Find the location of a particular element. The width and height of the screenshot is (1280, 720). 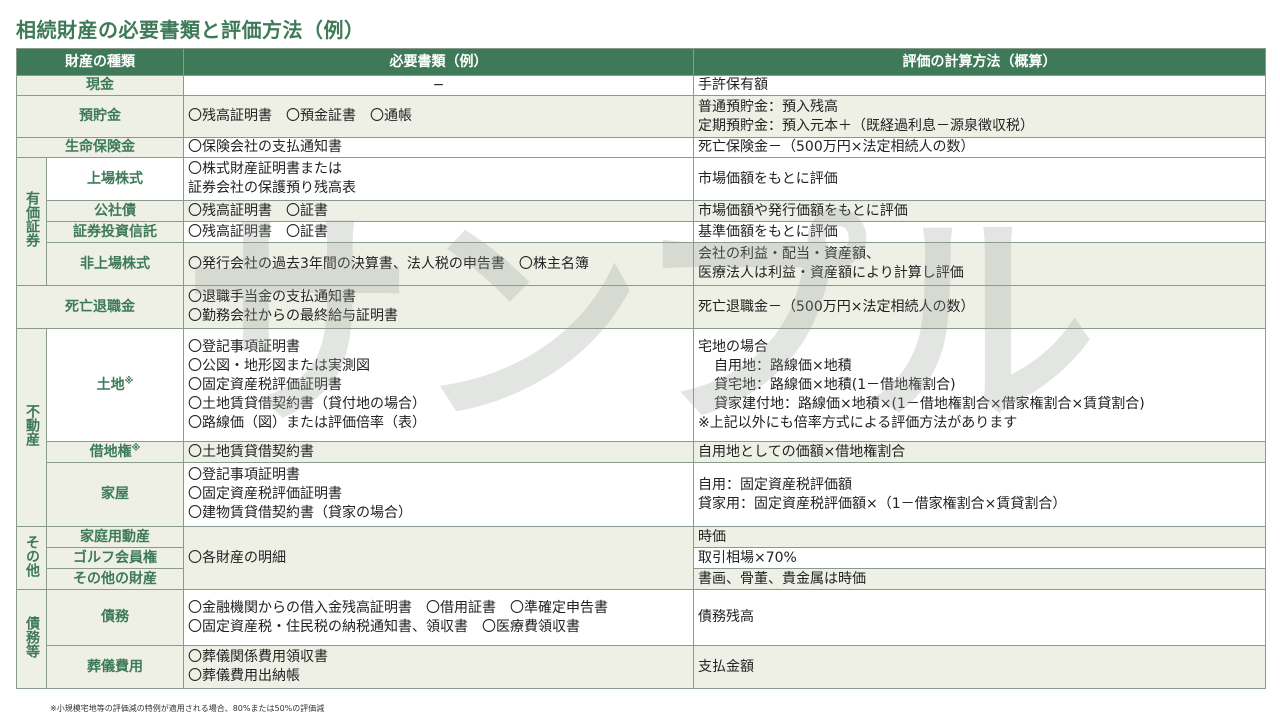

row-land-mark: ※ is located at coordinates (129, 380).